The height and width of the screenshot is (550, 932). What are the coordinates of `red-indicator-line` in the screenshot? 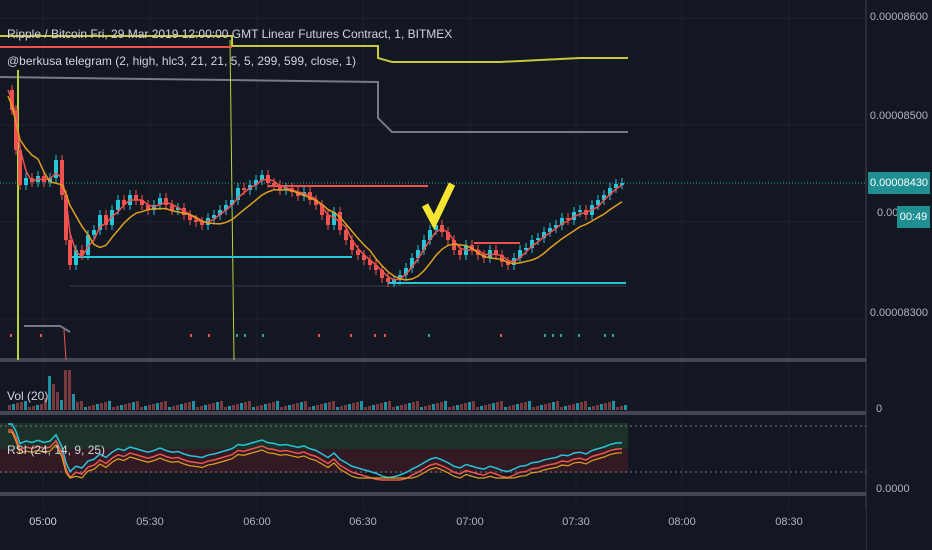 It's located at (65, 345).